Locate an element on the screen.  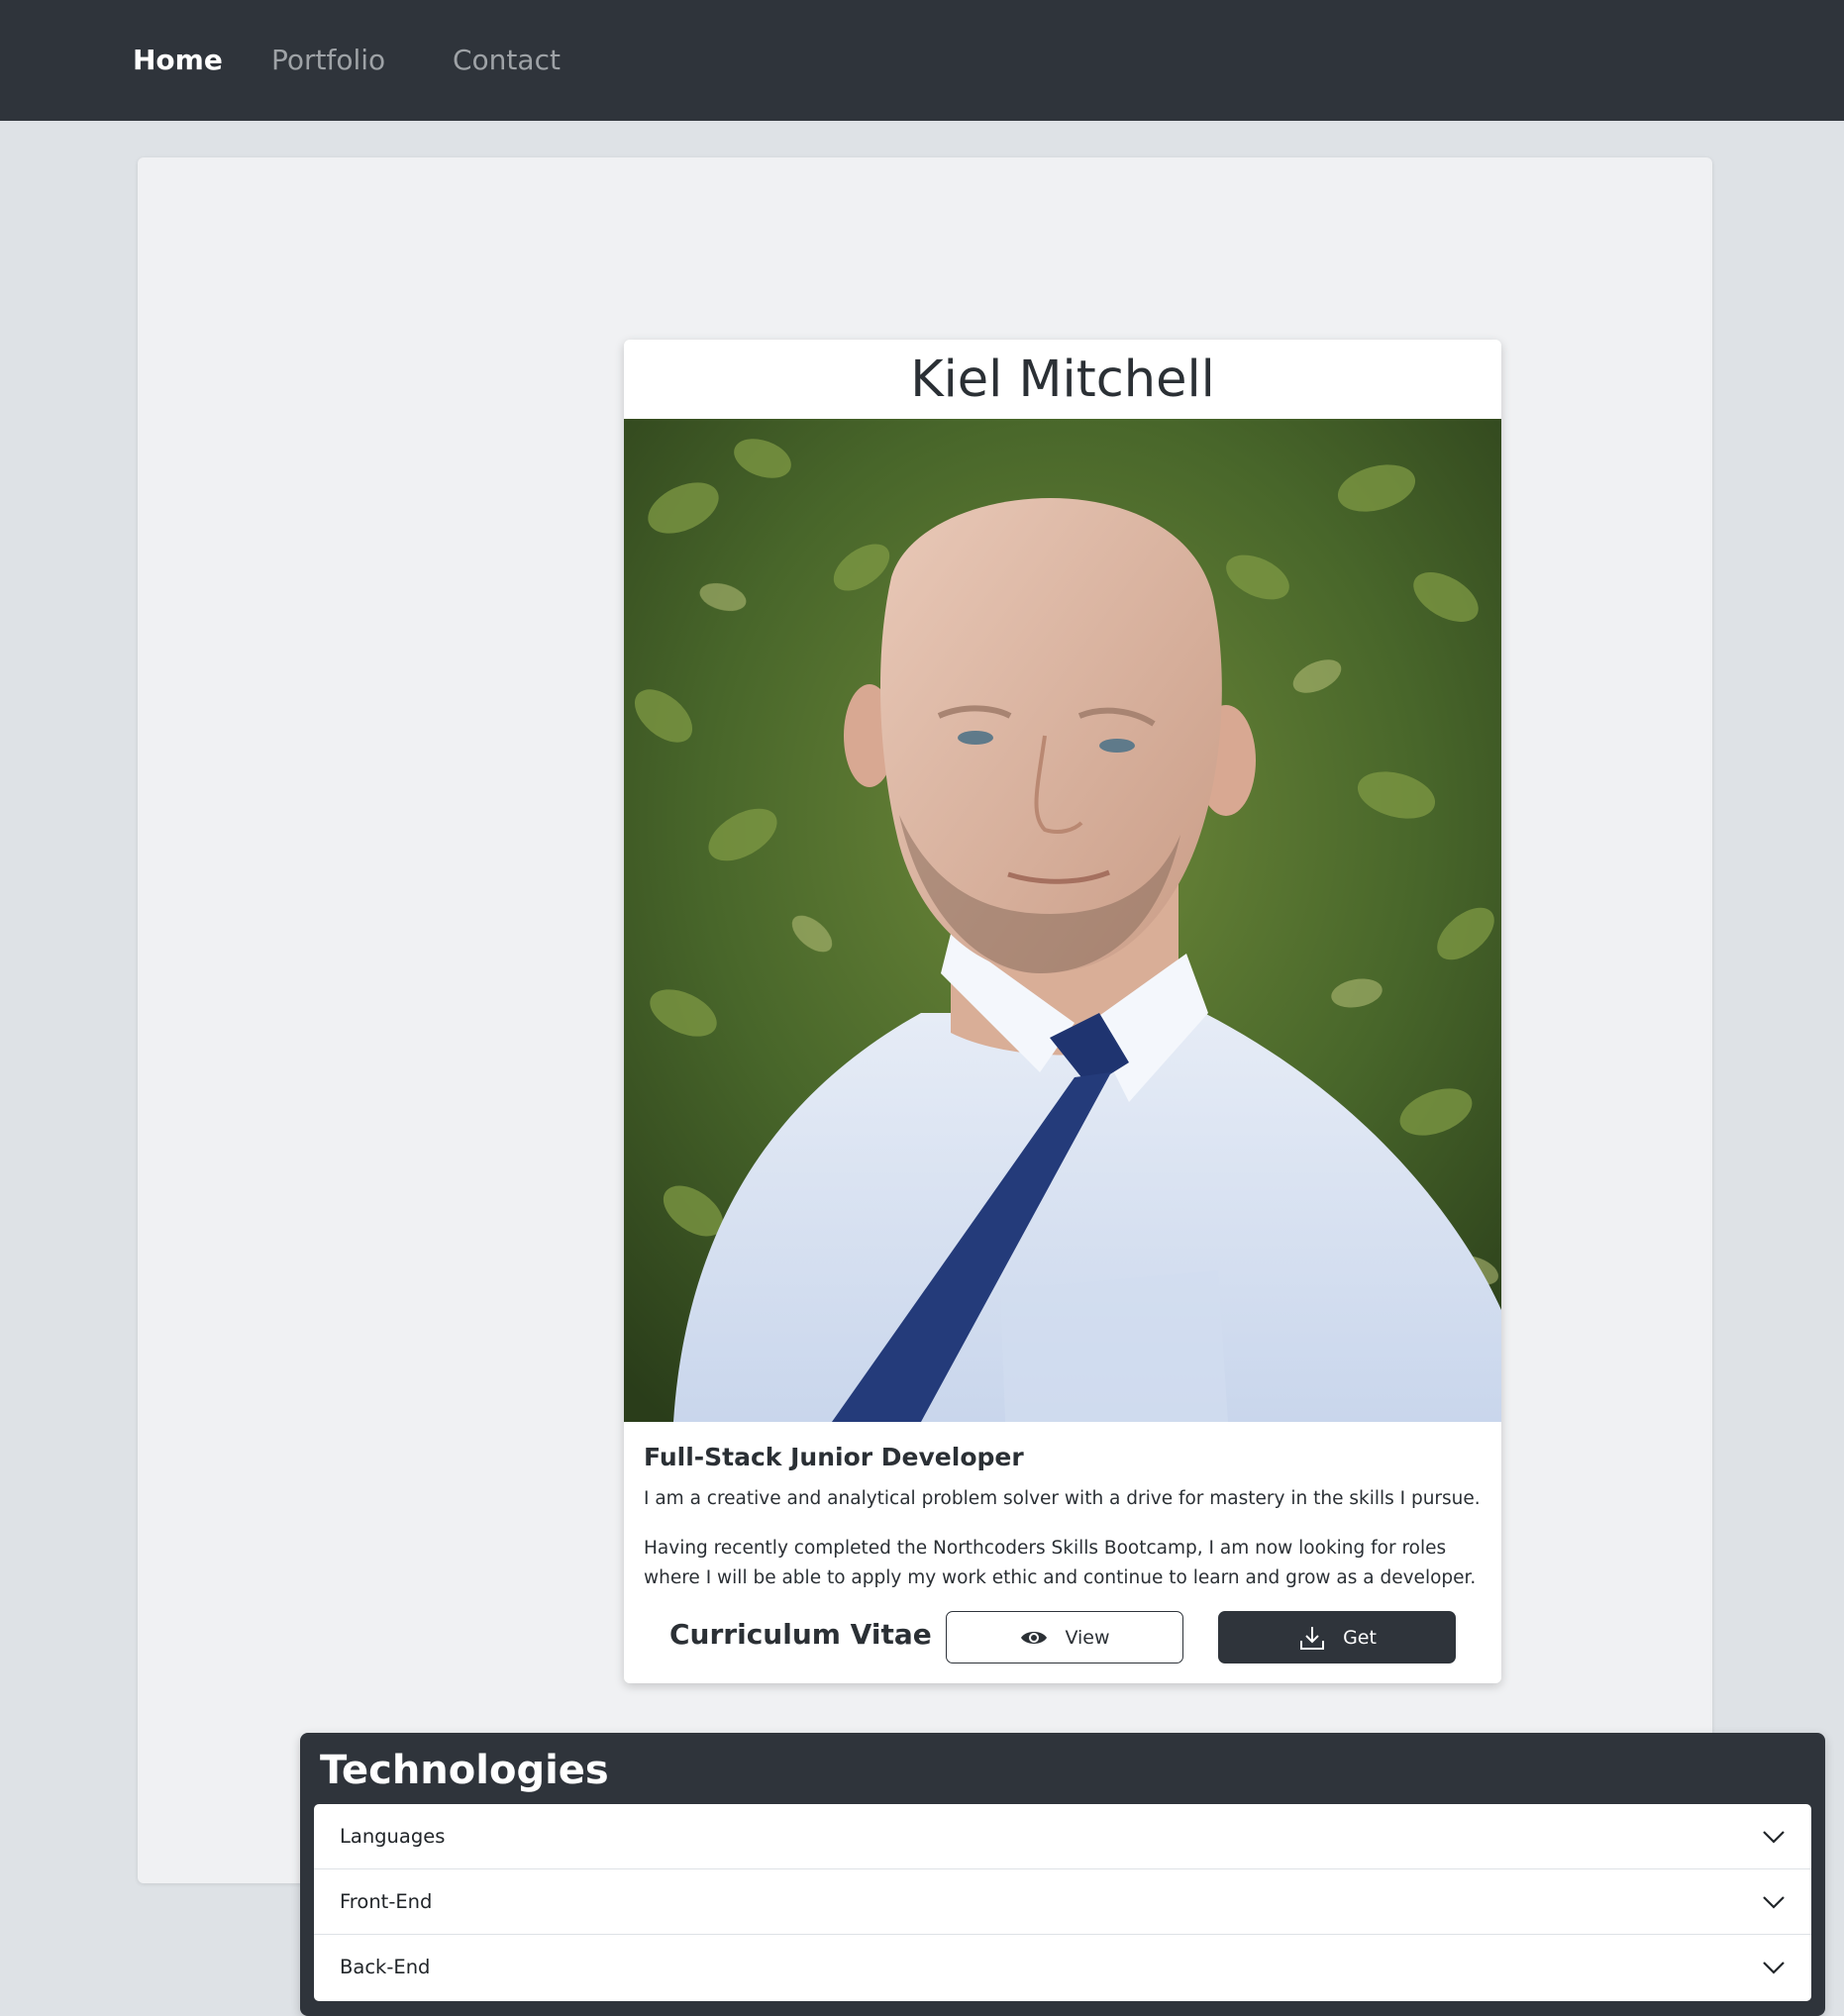
technologies-title: Technologies is located at coordinates (465, 1770).